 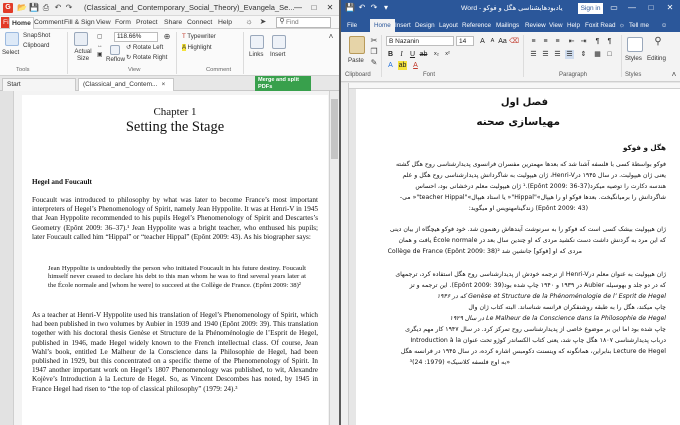 What do you see at coordinates (447, 54) in the screenshot?
I see `superscript-button: x²` at bounding box center [447, 54].